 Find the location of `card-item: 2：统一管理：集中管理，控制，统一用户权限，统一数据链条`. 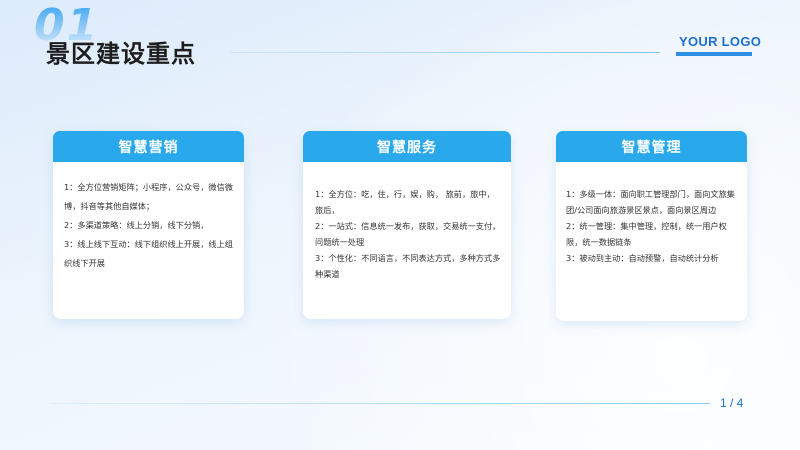

card-item: 2：统一管理：集中管理，控制，统一用户权限，统一数据链条 is located at coordinates (646, 234).